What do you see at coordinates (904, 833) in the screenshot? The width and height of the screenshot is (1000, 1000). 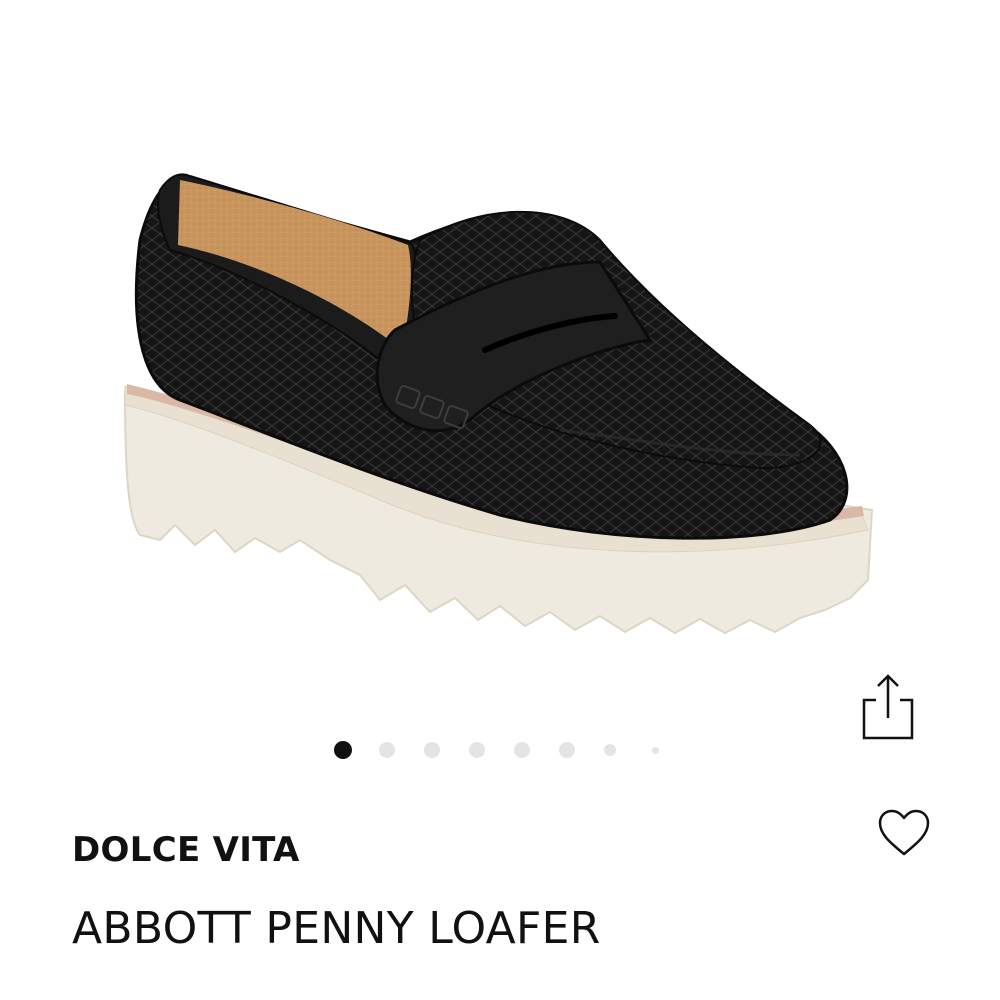 I see `heart-outline-icon` at bounding box center [904, 833].